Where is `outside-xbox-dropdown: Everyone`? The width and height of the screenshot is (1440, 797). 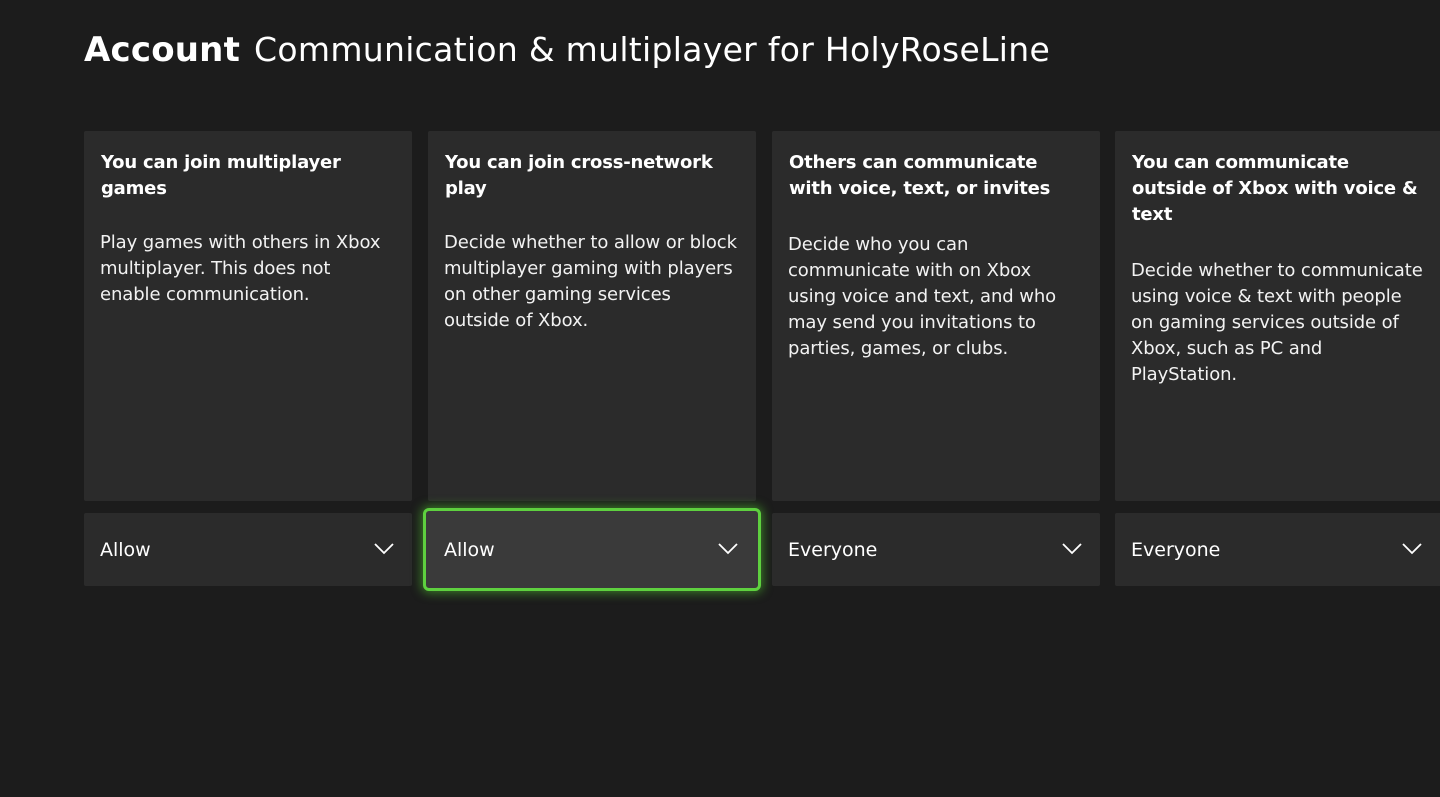 outside-xbox-dropdown: Everyone is located at coordinates (1277, 549).